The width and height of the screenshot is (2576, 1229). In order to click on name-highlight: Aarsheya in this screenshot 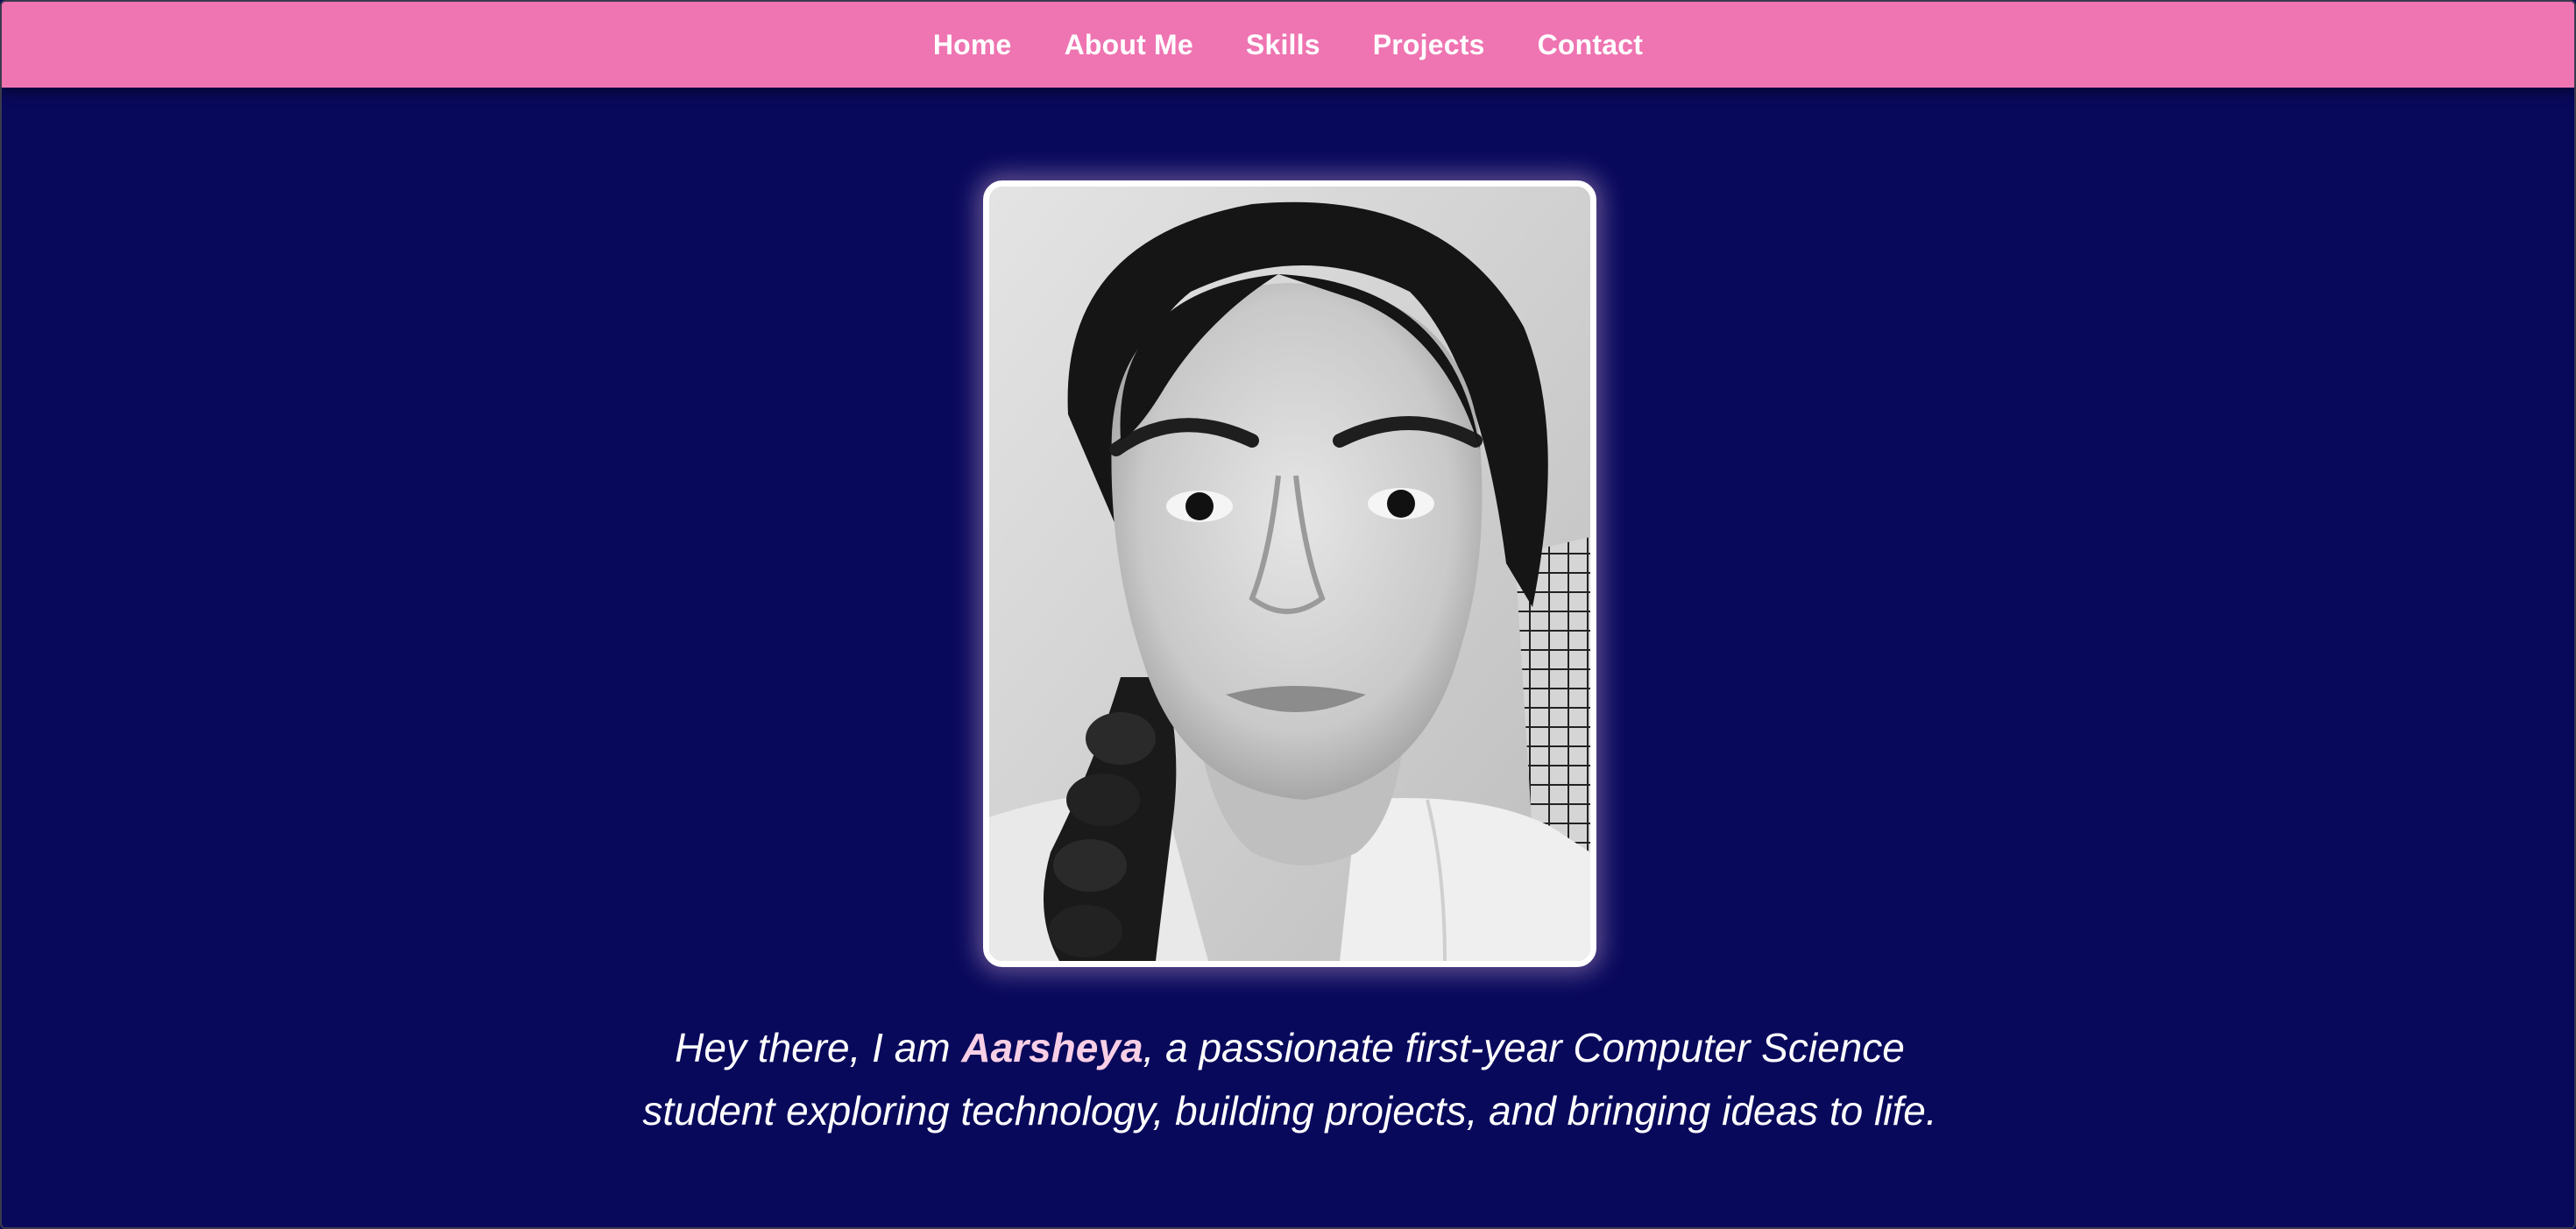, I will do `click(1052, 1047)`.